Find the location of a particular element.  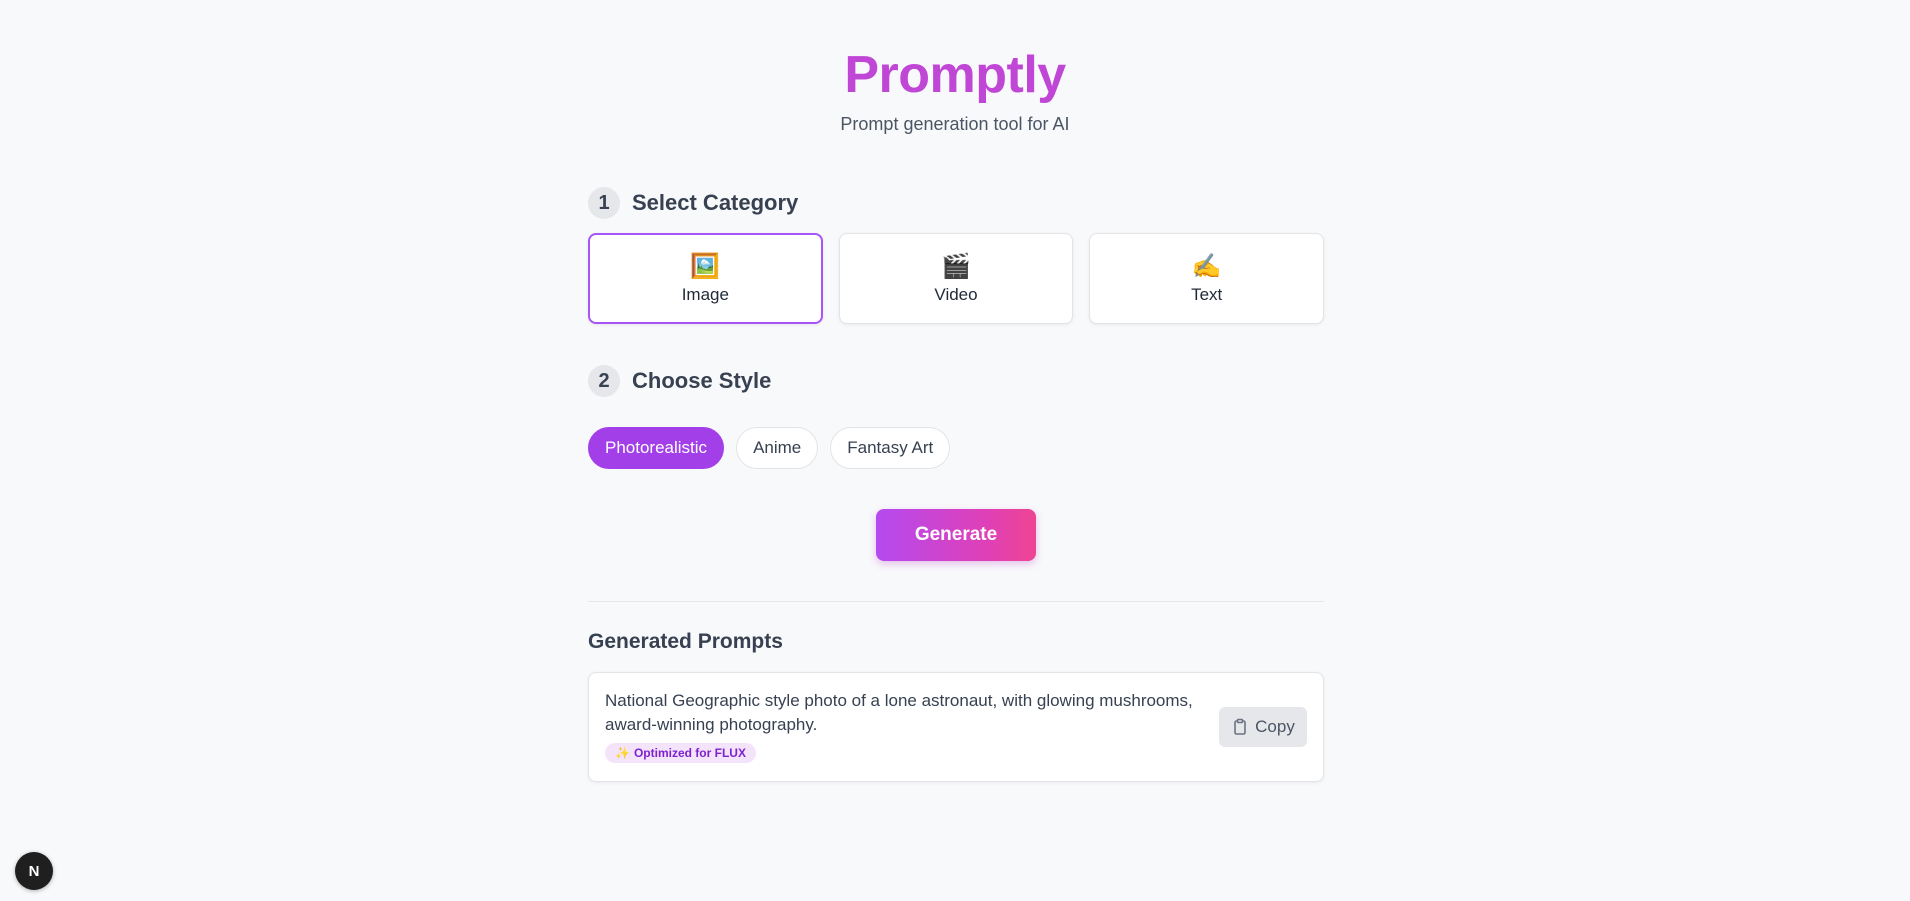

copy-button: Copy is located at coordinates (1263, 727).